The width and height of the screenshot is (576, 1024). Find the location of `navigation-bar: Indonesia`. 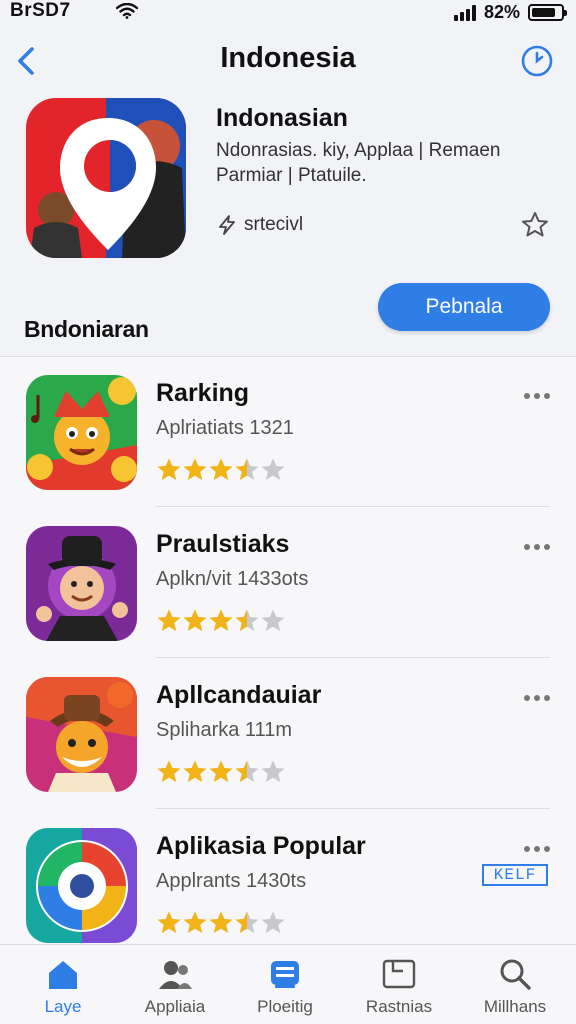

navigation-bar: Indonesia is located at coordinates (288, 60).